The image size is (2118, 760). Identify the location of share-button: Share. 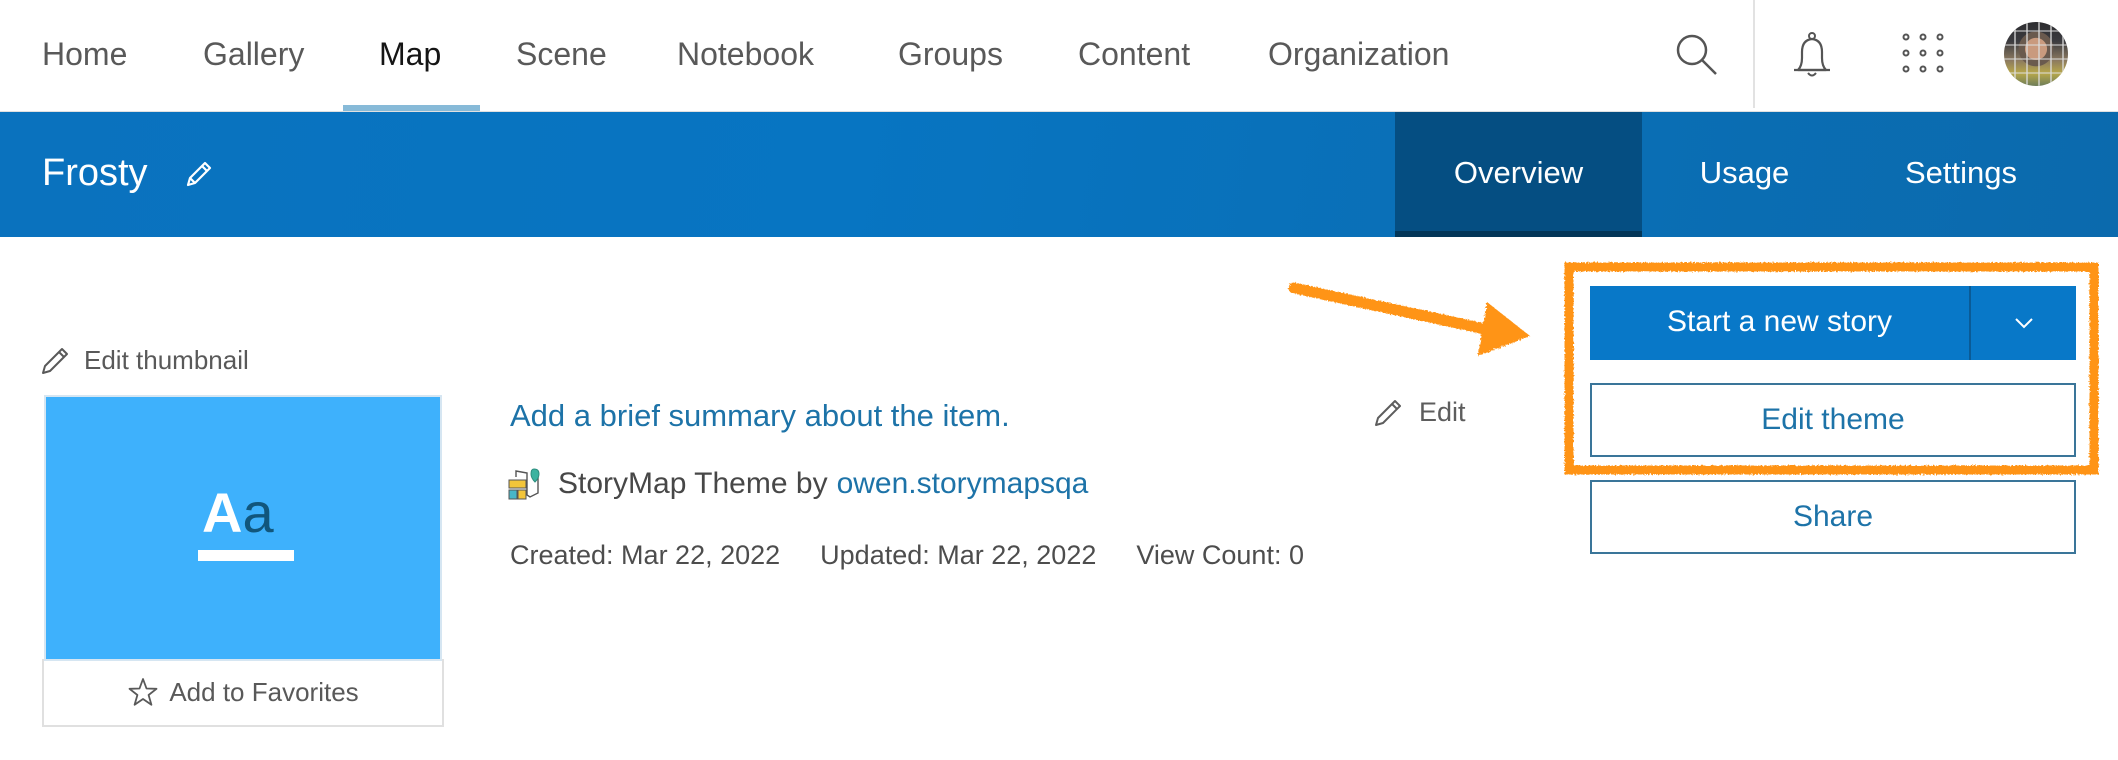
(1833, 517).